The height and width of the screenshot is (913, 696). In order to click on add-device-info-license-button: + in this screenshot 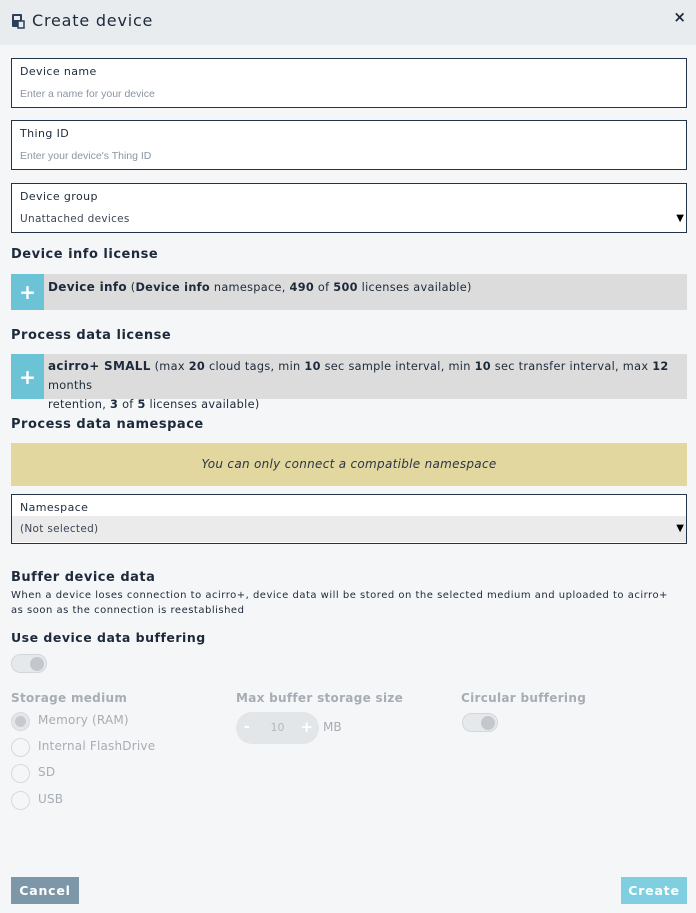, I will do `click(27, 292)`.